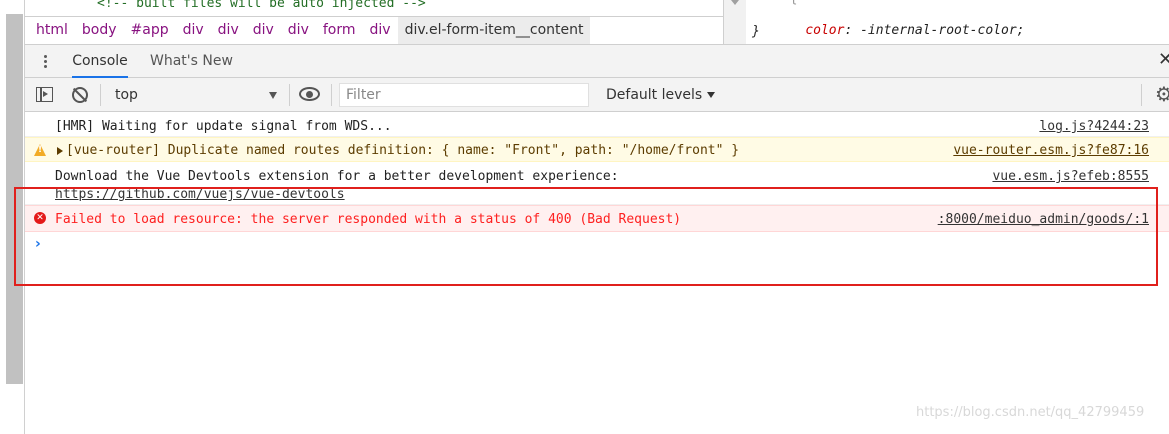 This screenshot has width=1169, height=434. What do you see at coordinates (99, 30) in the screenshot?
I see `breadcrumb-item-body: body` at bounding box center [99, 30].